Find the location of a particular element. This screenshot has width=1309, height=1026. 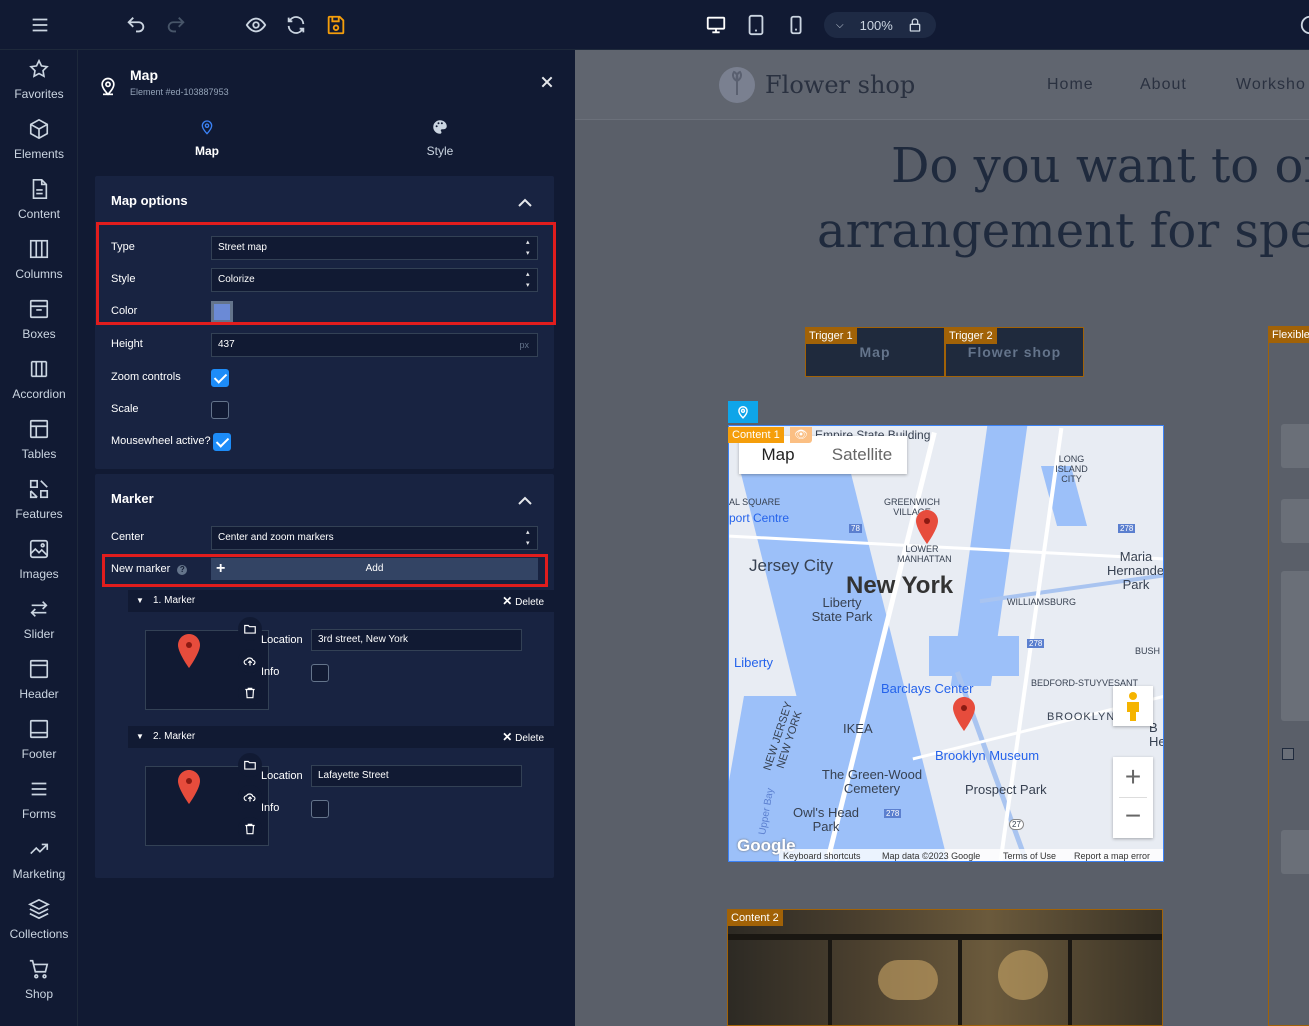

zoom-out-button: − is located at coordinates (1133, 818).